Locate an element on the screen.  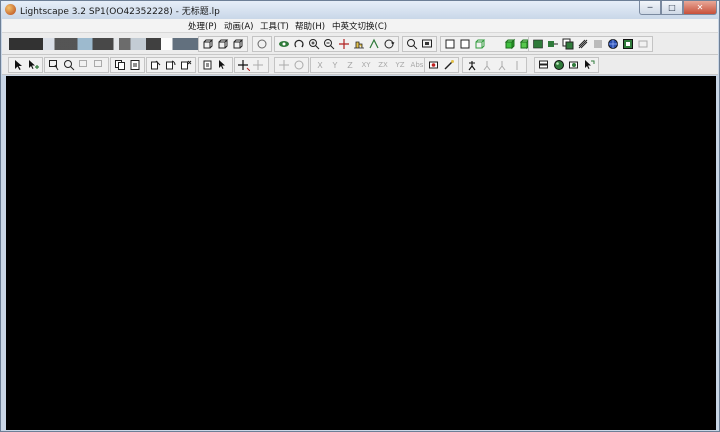
toolbar-group-camera is located at coordinates (262, 44).